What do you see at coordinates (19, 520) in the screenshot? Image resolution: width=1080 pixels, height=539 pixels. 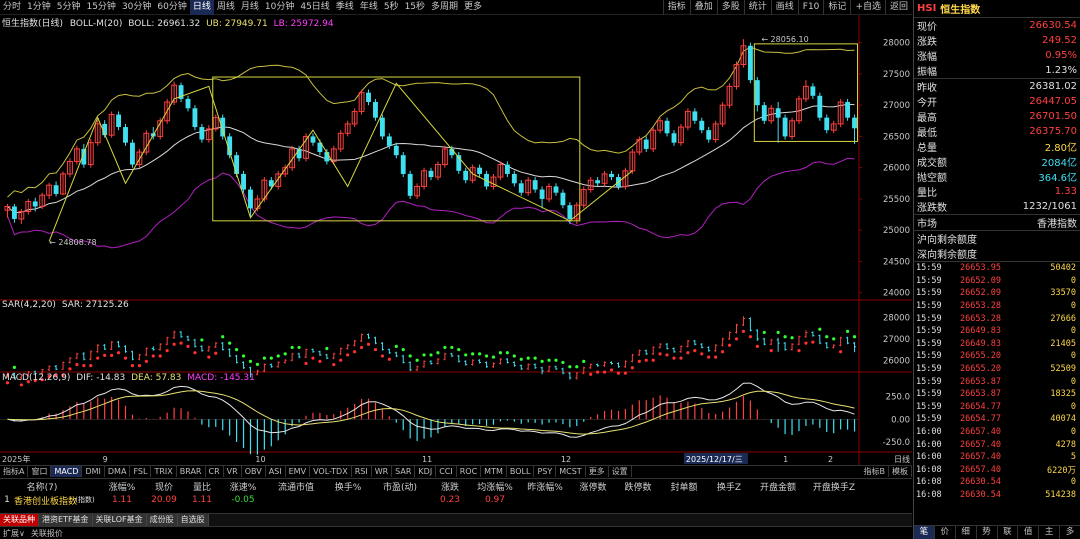 I see `related-tab: 关联品种` at bounding box center [19, 520].